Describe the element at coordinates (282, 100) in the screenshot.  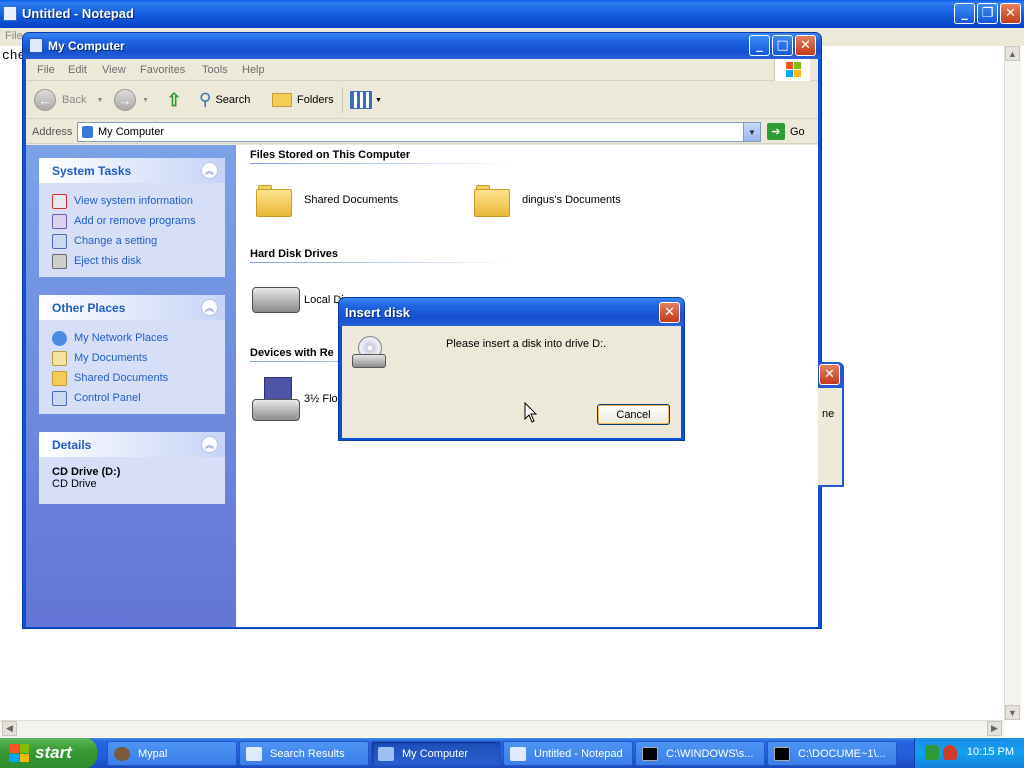
I see `folders-icon` at that location.